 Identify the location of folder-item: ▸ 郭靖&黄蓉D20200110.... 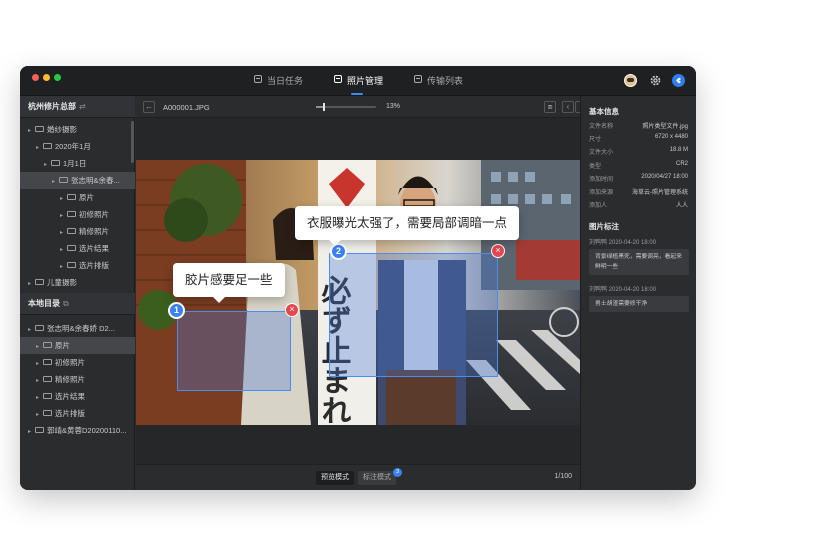
(77, 430).